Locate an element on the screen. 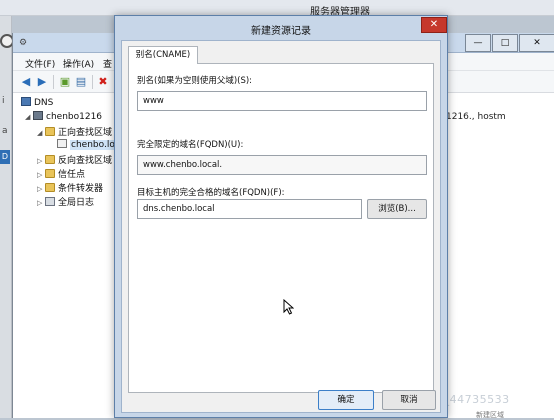  menu-file: 文件(F) is located at coordinates (40, 63).